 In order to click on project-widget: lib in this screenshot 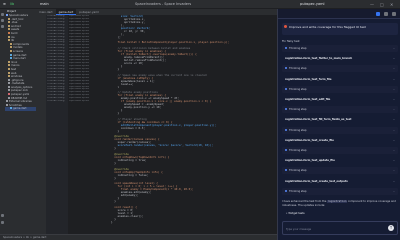, I will do `click(12, 4)`.